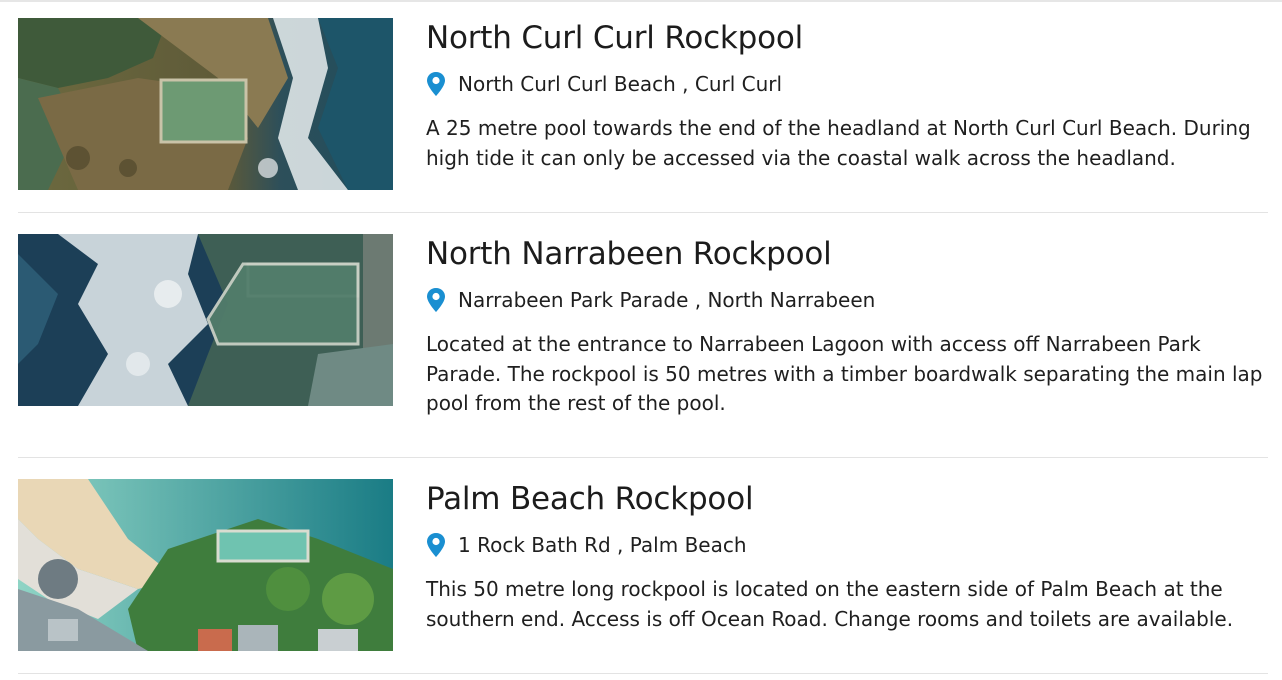 Image resolution: width=1282 pixels, height=680 pixels. What do you see at coordinates (847, 254) in the screenshot?
I see `listing-title: North Narrabeen Rockpool` at bounding box center [847, 254].